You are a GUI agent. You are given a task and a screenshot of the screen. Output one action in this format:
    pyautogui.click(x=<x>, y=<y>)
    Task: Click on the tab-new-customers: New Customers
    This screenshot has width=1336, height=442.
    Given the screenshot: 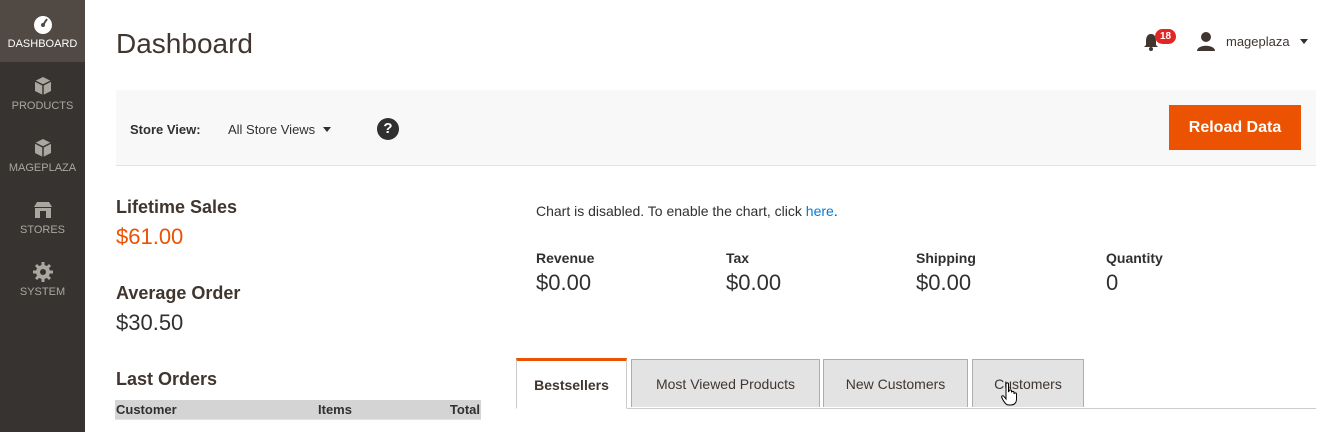 What is the action you would take?
    pyautogui.click(x=895, y=383)
    